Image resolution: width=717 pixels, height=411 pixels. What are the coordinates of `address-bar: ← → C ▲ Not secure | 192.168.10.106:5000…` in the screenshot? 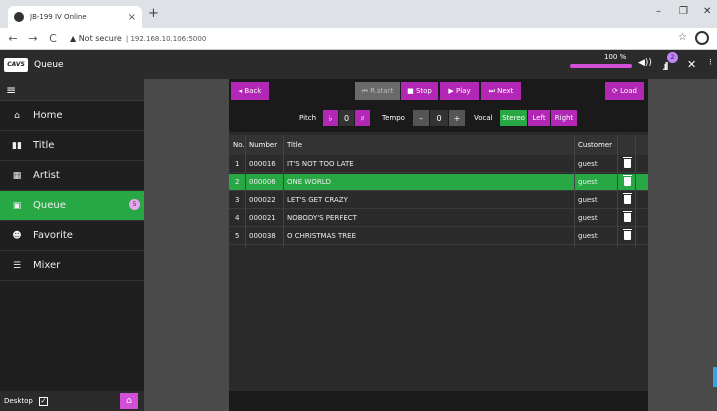 It's located at (358, 39).